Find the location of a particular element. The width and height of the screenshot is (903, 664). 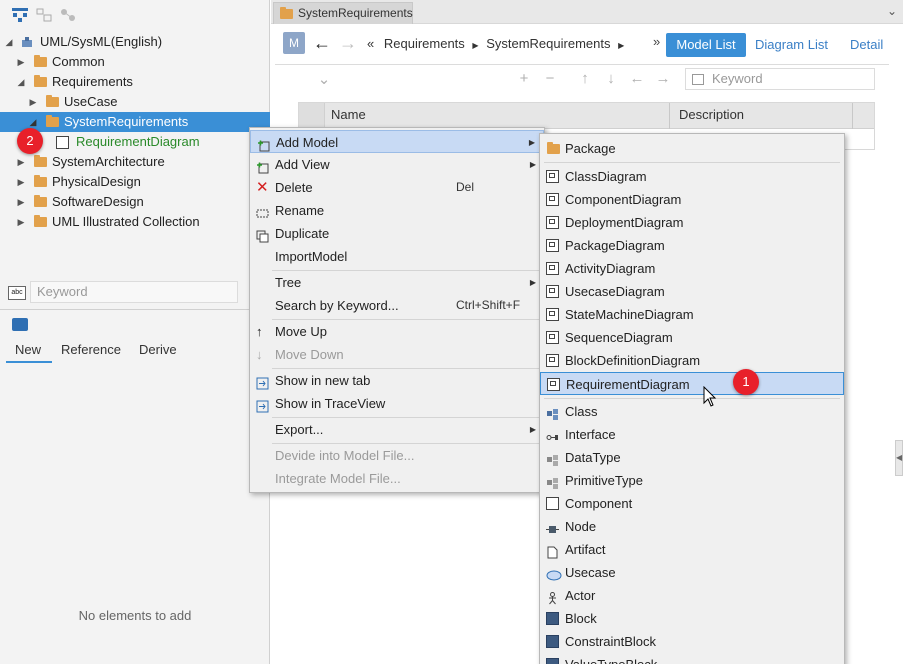

submenu-interface: Interface is located at coordinates (692, 434).